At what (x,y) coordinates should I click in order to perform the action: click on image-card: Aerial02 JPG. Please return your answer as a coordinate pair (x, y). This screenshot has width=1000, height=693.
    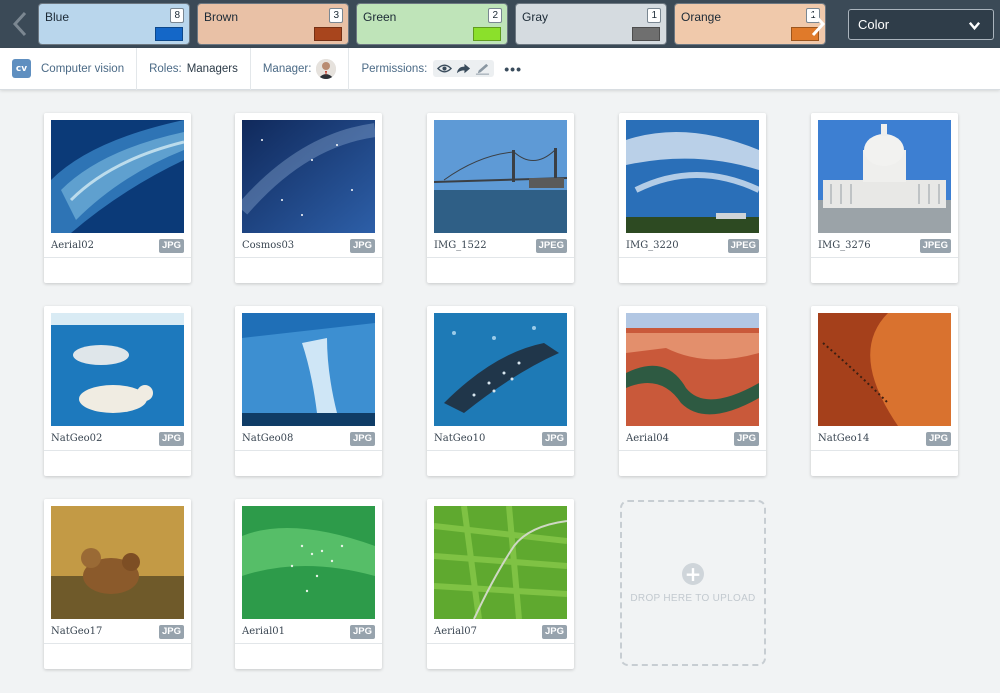
    Looking at the image, I should click on (117, 198).